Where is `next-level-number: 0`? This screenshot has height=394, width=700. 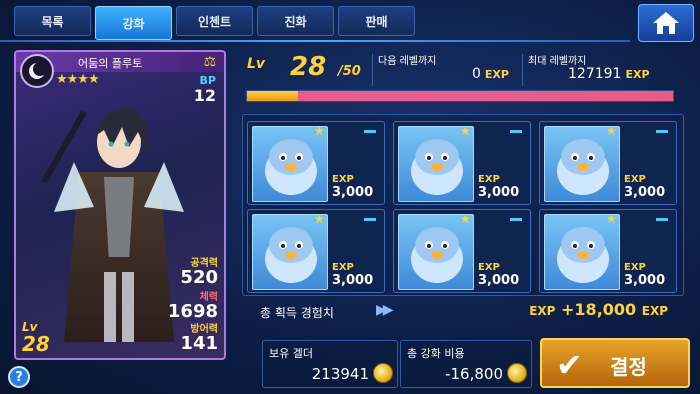 next-level-number: 0 is located at coordinates (476, 74).